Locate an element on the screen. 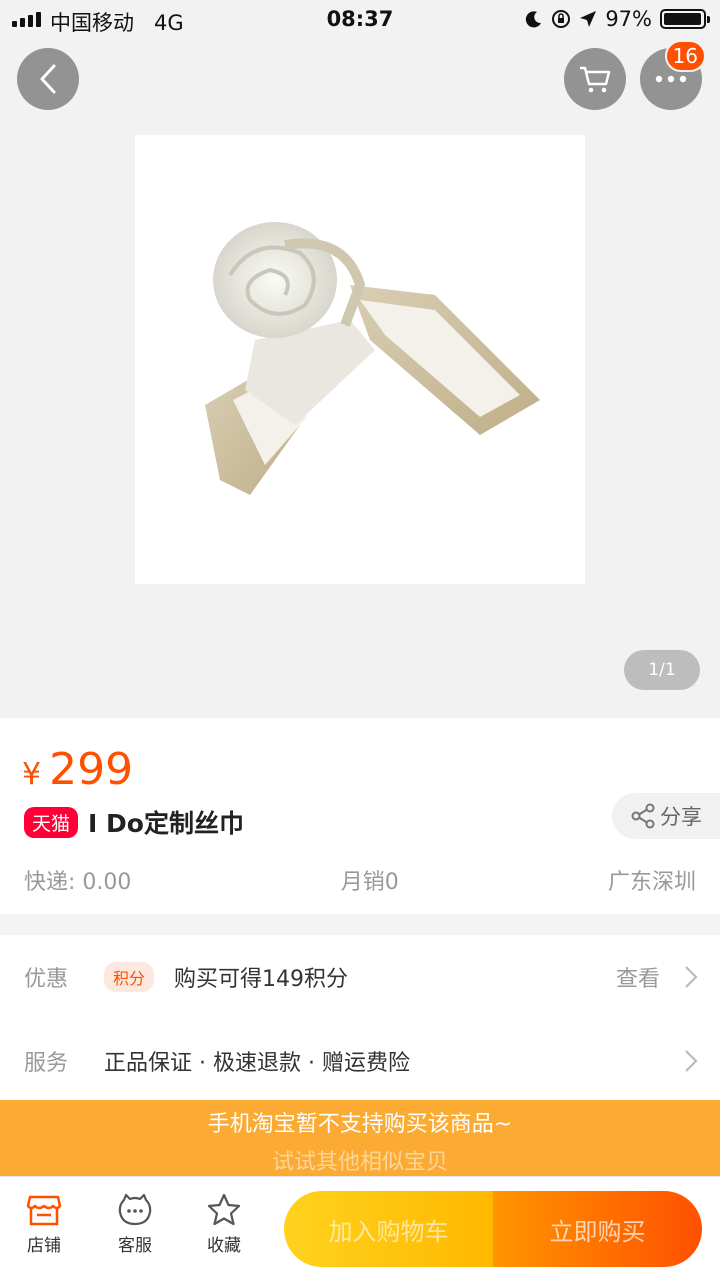 The height and width of the screenshot is (1280, 720). customer-service-tab: 客服 is located at coordinates (135, 1224).